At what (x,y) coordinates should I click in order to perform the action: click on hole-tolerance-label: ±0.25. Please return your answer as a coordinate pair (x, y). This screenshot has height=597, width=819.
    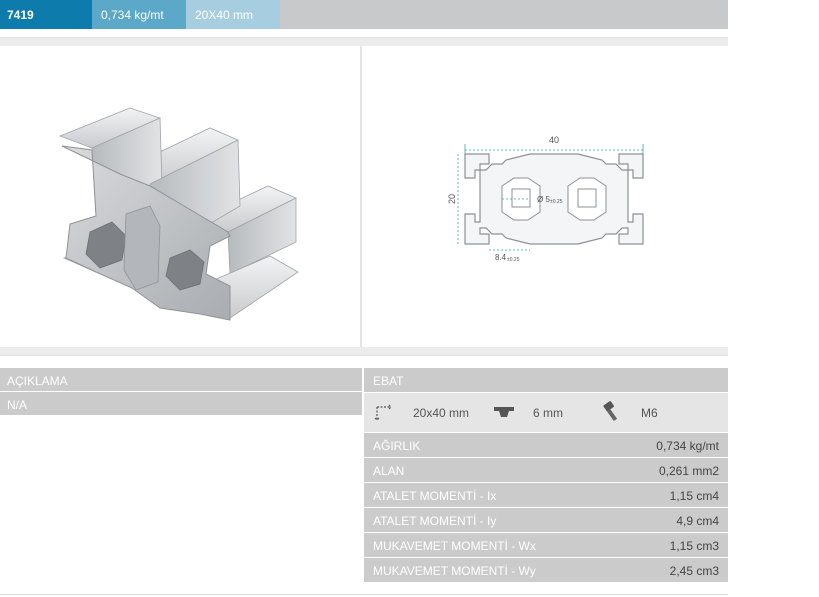
    Looking at the image, I should click on (556, 202).